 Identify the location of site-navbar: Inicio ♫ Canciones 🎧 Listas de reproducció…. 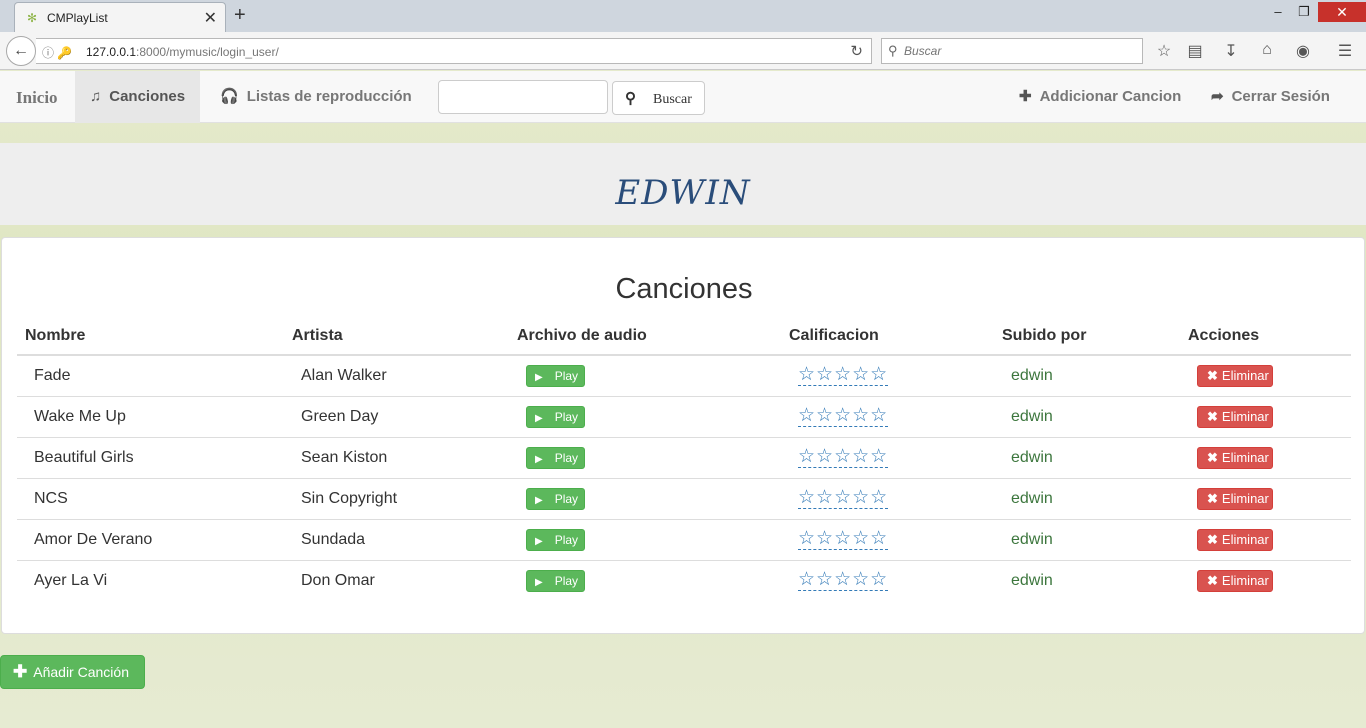
(683, 97).